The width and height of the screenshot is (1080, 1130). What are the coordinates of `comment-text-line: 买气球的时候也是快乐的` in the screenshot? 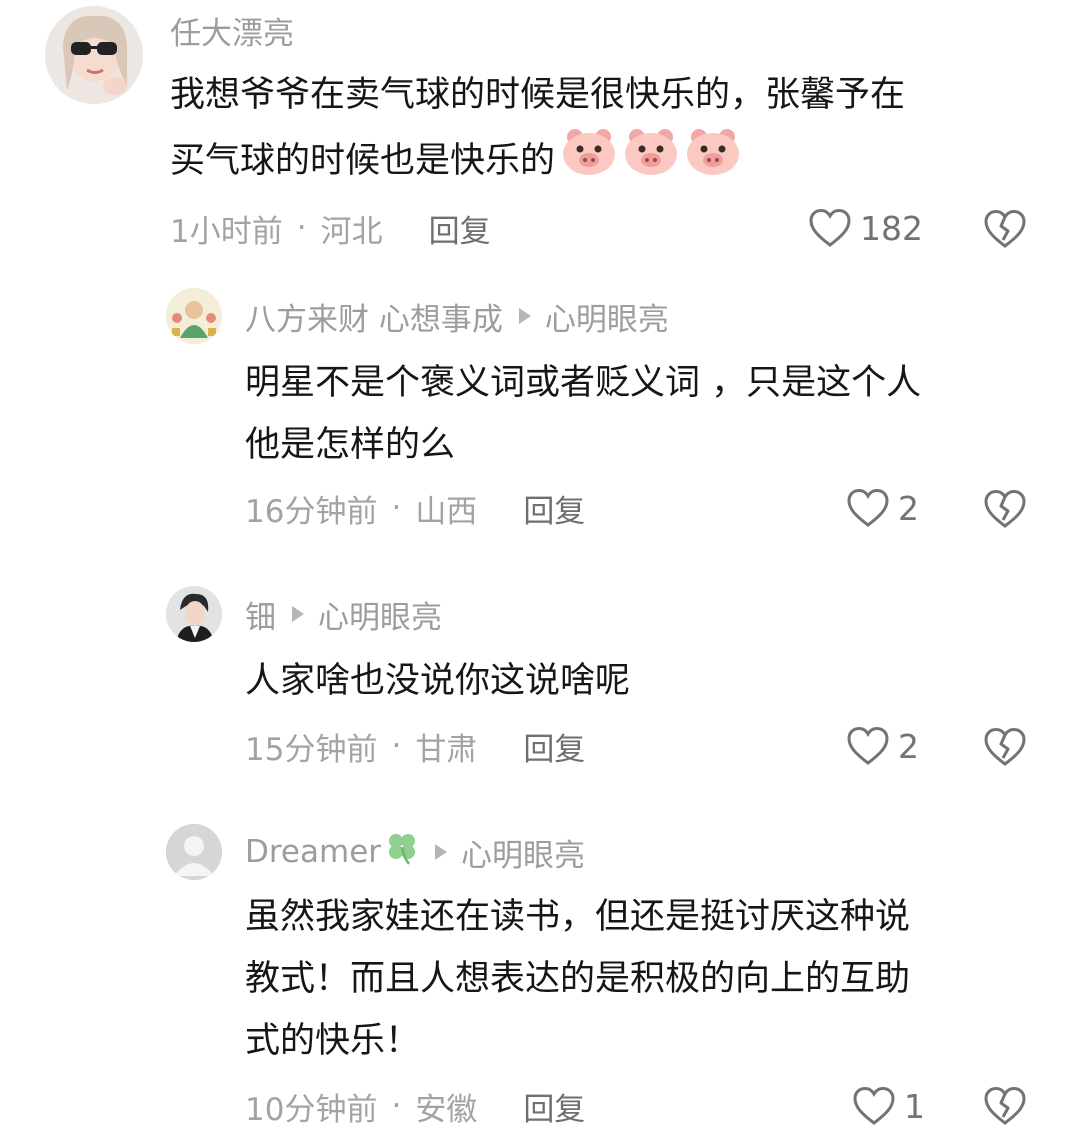 It's located at (363, 161).